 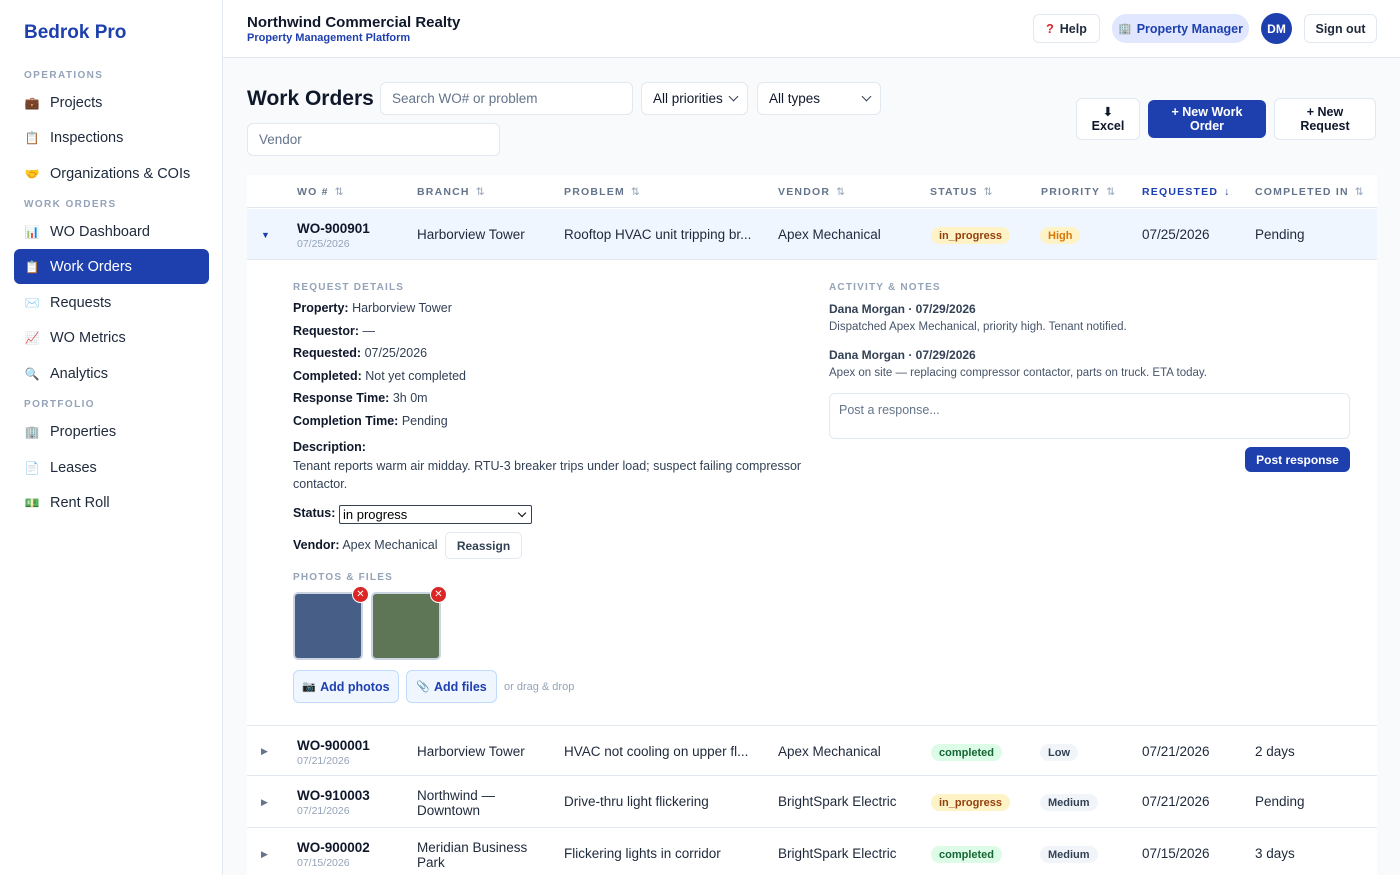 I want to click on add-files-button: 📎 Add files, so click(x=451, y=686).